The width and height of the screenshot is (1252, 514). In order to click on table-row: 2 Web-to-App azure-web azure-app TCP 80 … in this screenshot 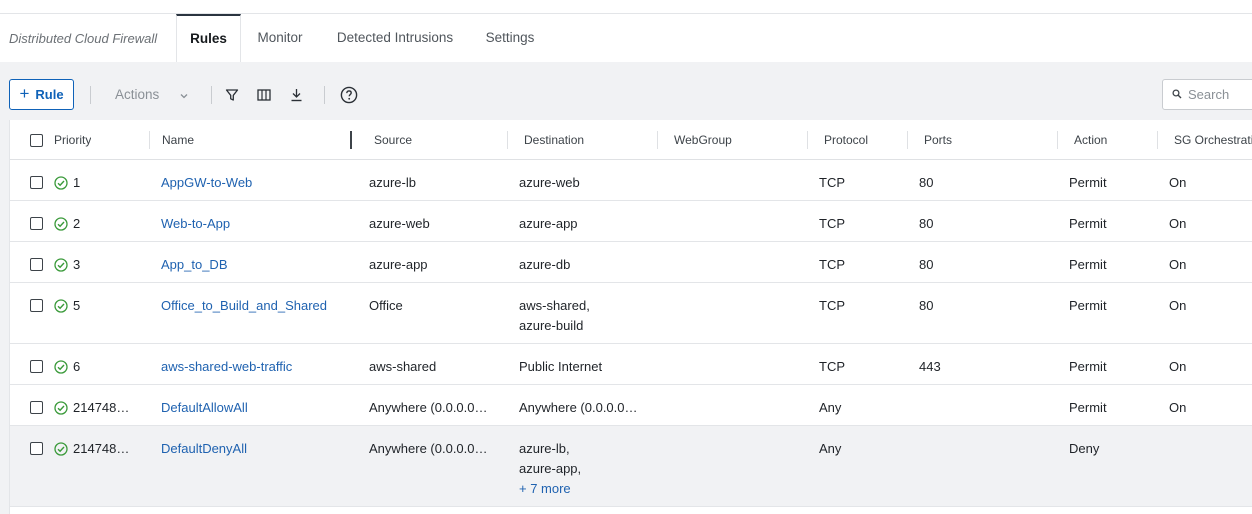, I will do `click(631, 221)`.